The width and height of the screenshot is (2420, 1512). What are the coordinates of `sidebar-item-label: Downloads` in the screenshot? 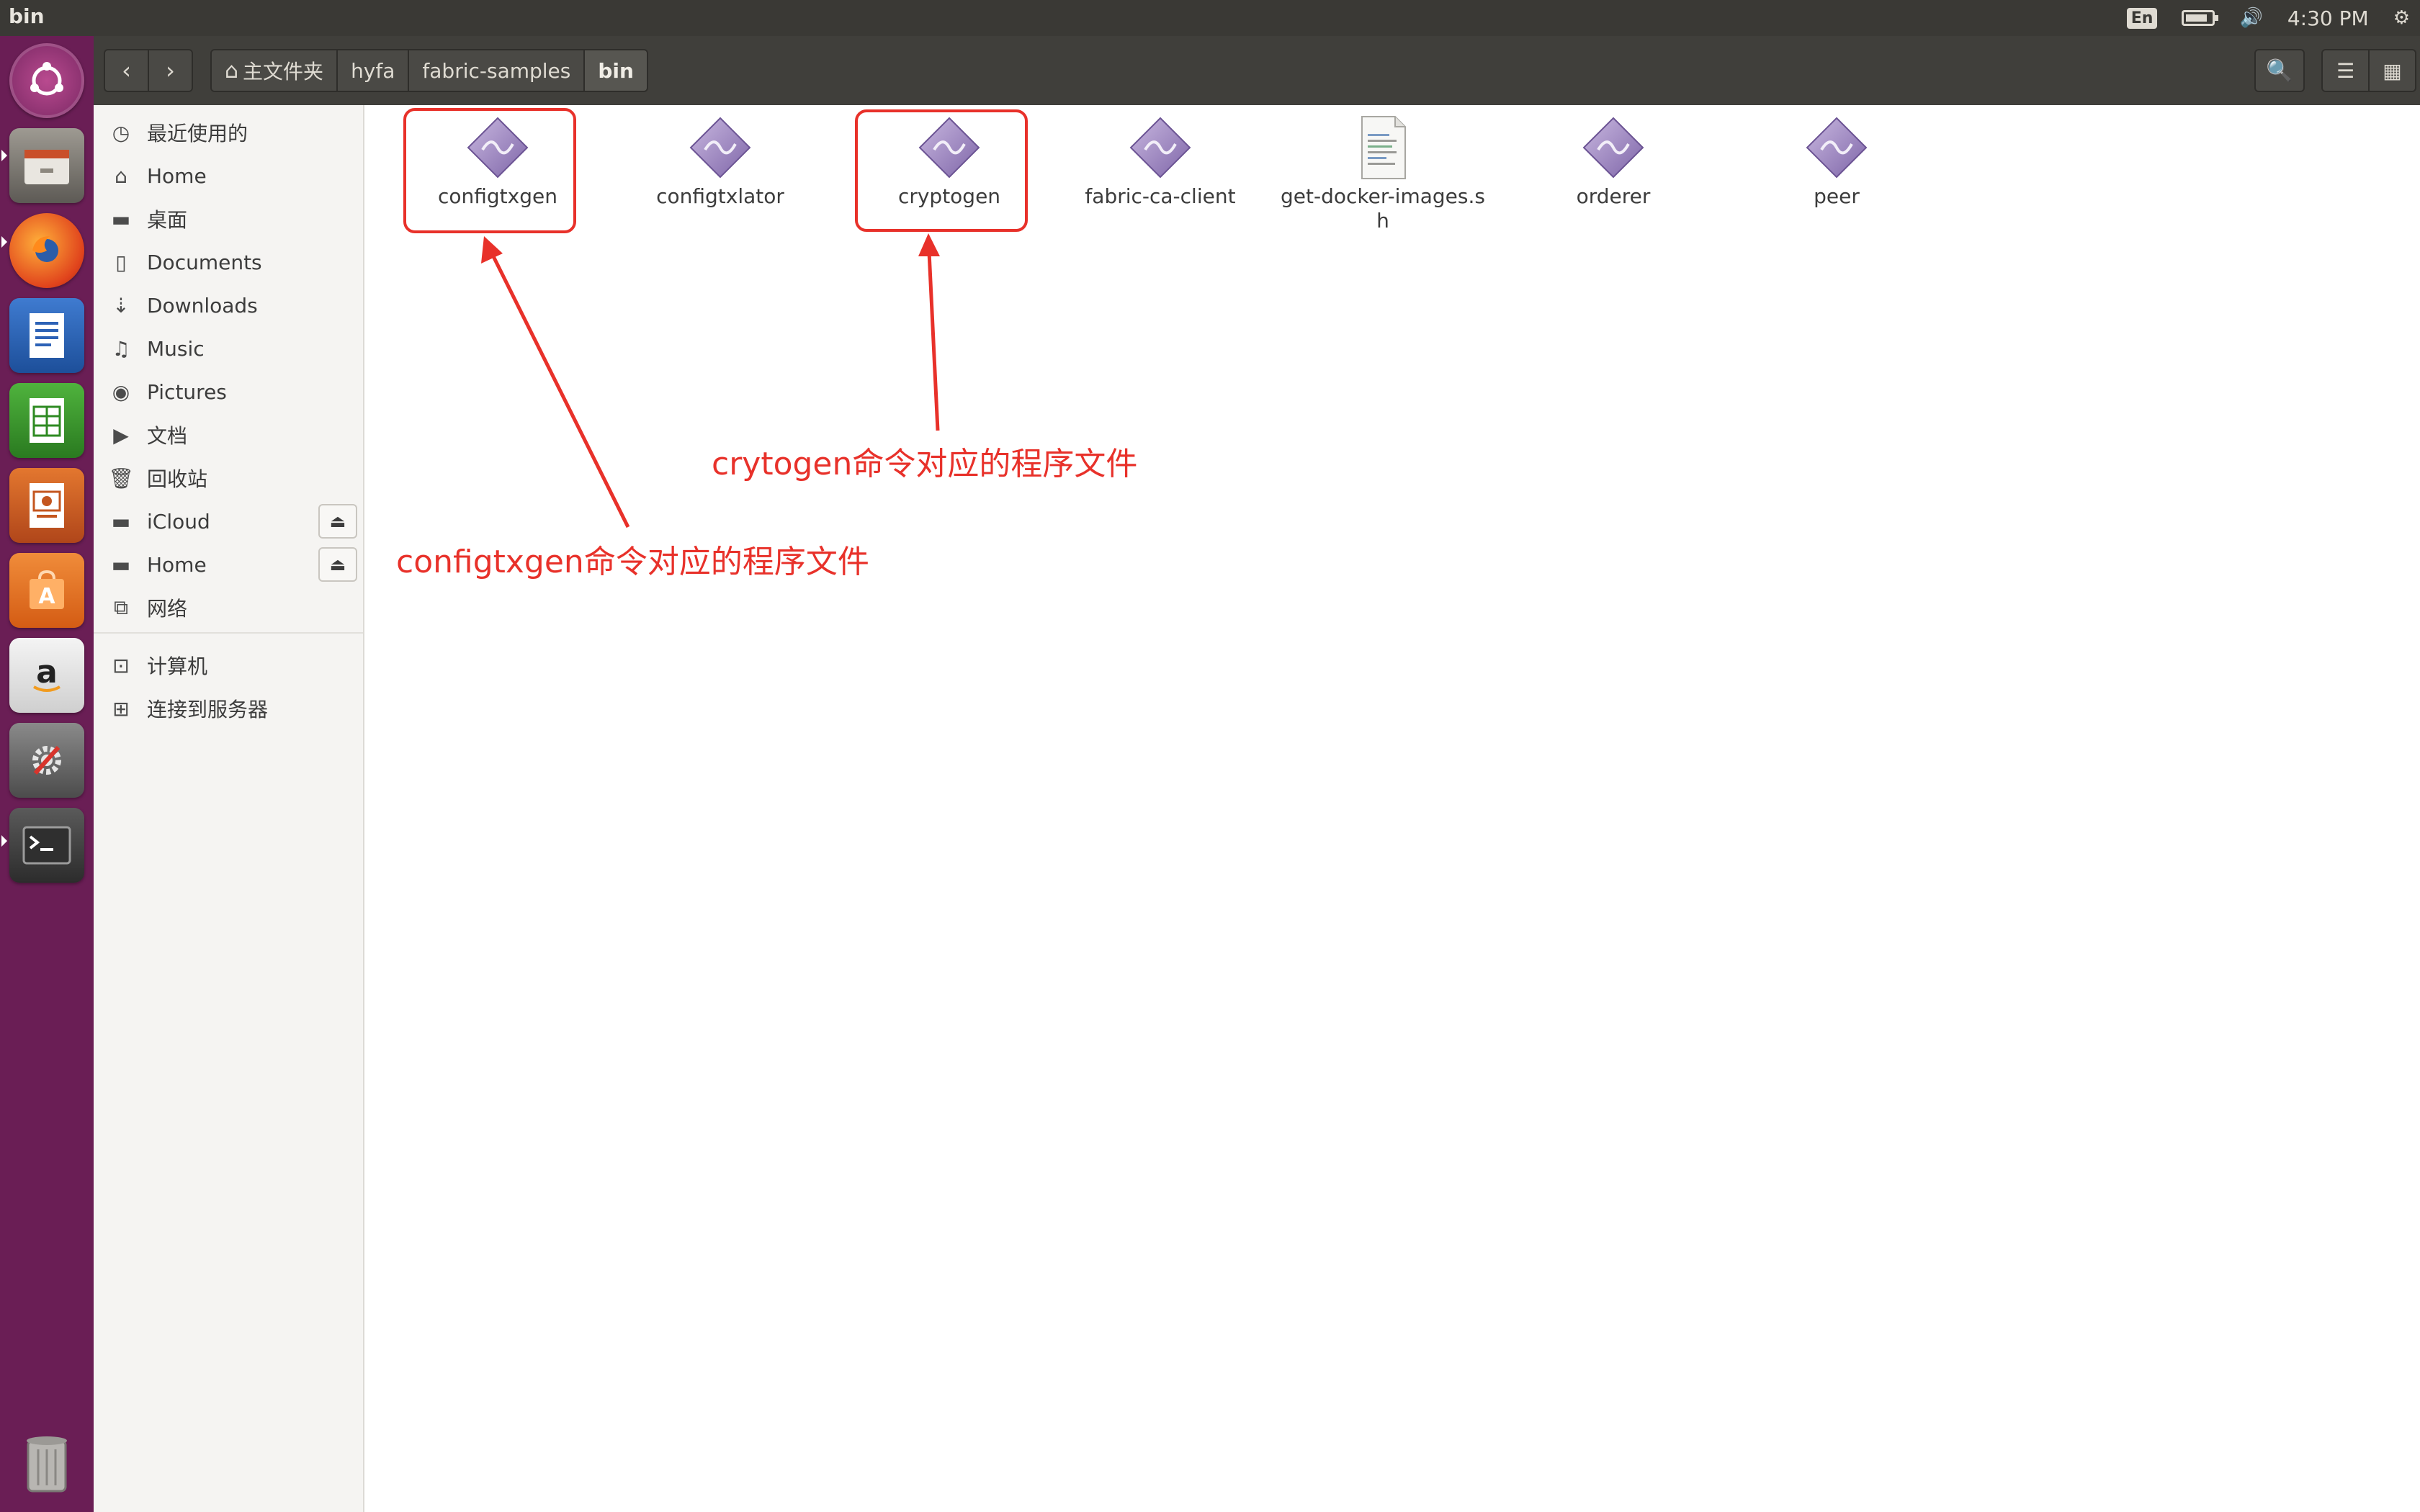 It's located at (202, 305).